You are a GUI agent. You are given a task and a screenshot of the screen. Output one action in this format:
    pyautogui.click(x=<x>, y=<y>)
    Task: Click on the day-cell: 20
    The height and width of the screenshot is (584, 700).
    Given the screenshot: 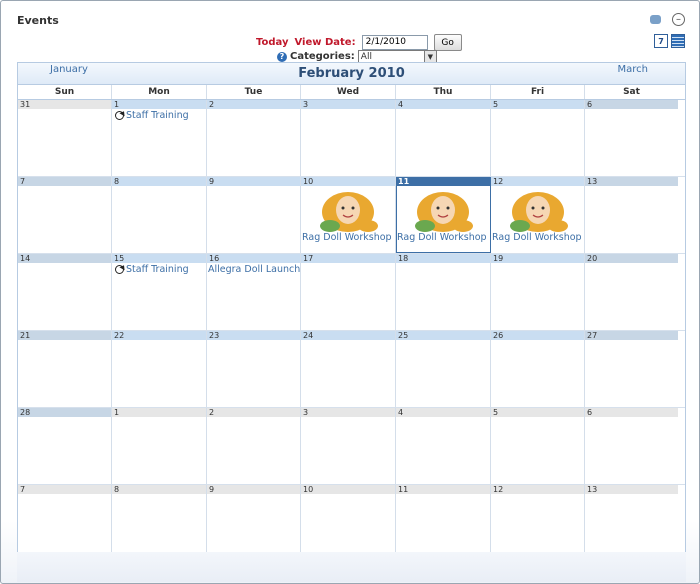 What is the action you would take?
    pyautogui.click(x=631, y=292)
    